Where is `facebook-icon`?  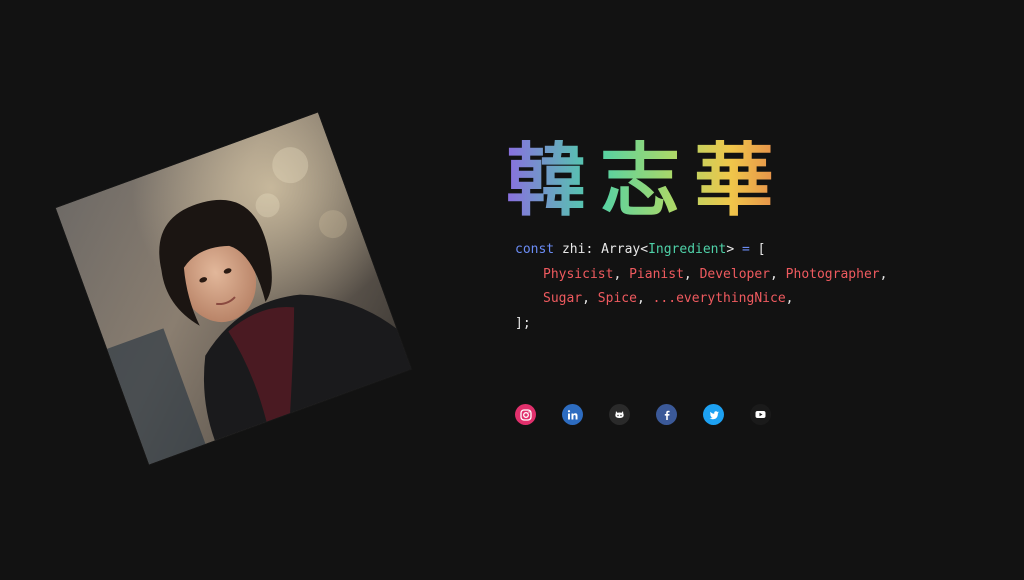 facebook-icon is located at coordinates (667, 415).